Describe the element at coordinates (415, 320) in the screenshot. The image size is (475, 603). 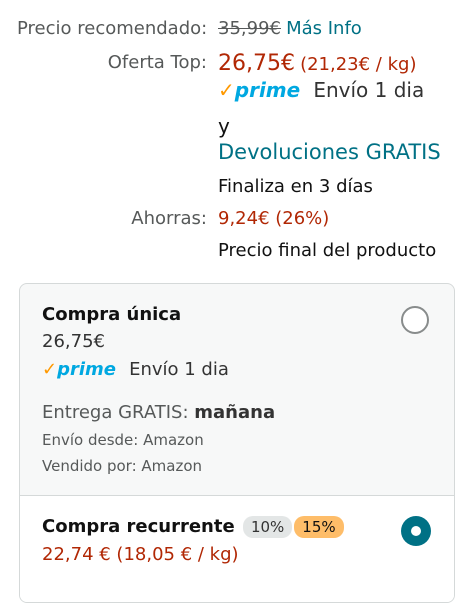
I see `one-time-radio` at that location.